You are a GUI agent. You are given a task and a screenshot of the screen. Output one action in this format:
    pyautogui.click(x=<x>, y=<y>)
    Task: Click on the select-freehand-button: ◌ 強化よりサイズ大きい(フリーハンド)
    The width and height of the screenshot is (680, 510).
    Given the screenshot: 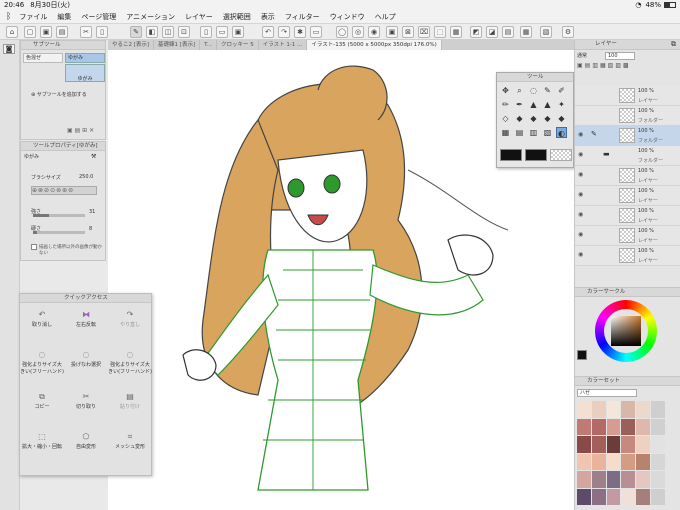 What is the action you would take?
    pyautogui.click(x=42, y=363)
    